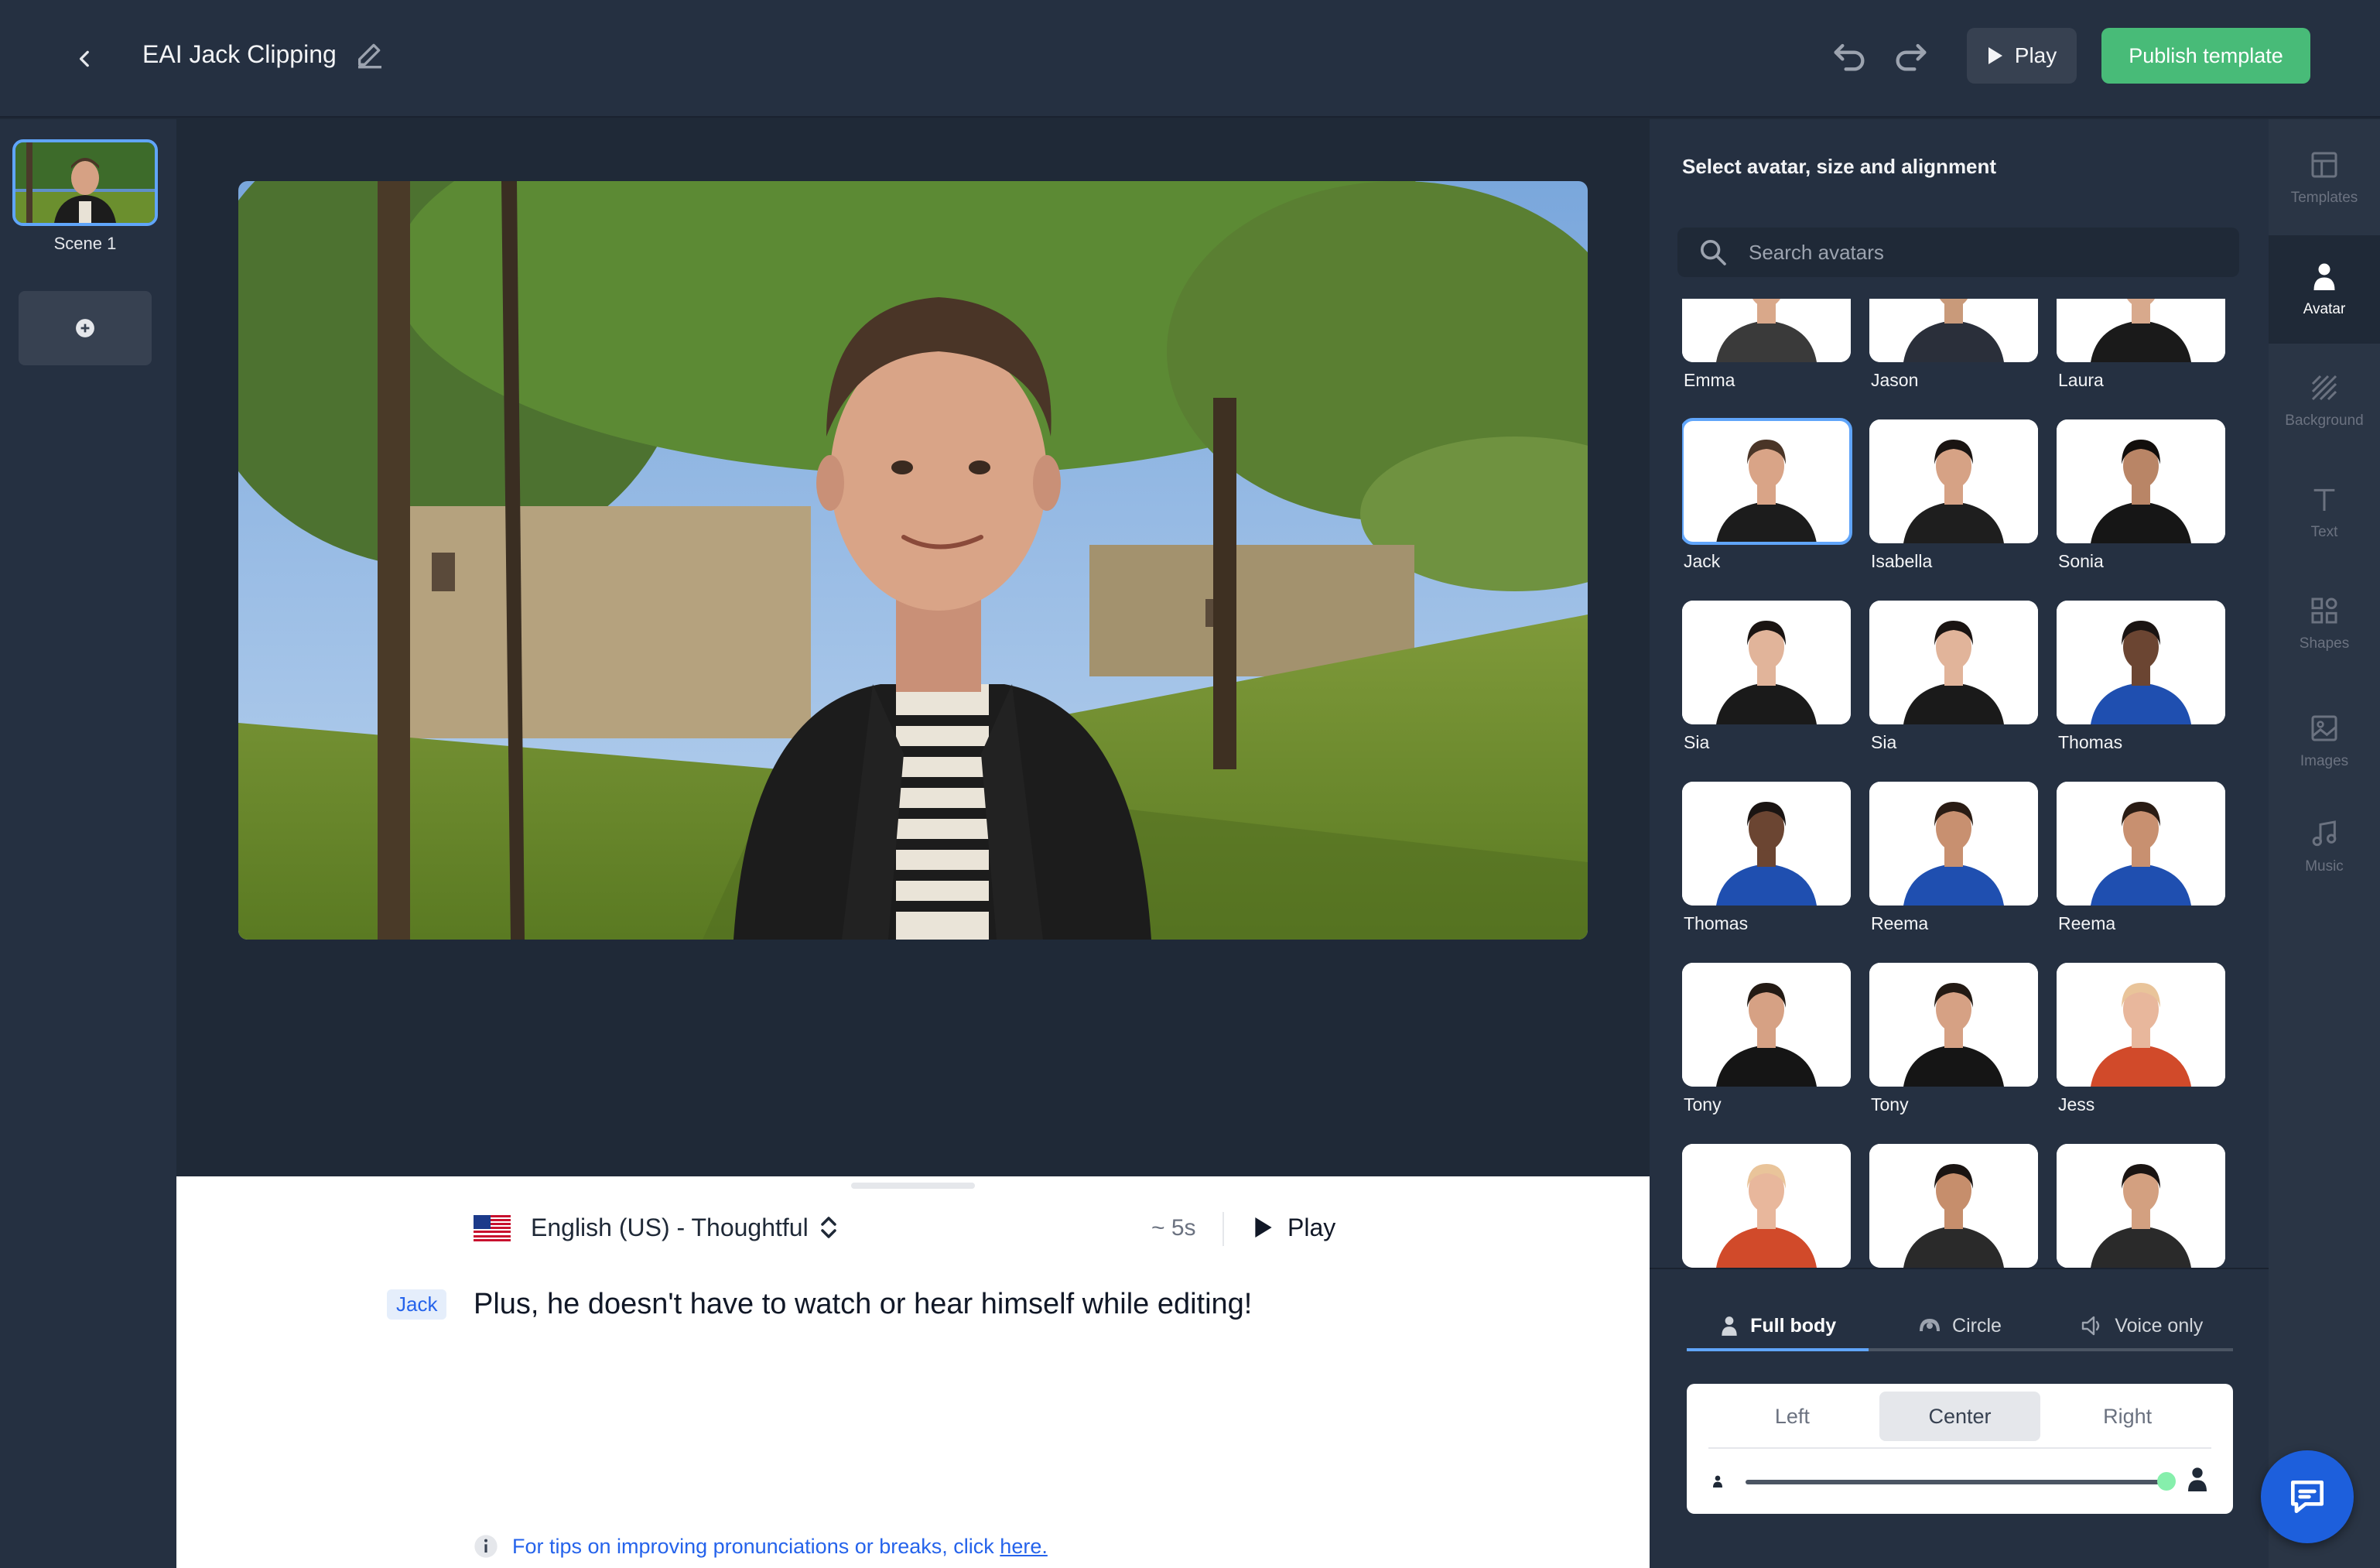 This screenshot has width=2380, height=1568. I want to click on chevron-left-icon, so click(84, 58).